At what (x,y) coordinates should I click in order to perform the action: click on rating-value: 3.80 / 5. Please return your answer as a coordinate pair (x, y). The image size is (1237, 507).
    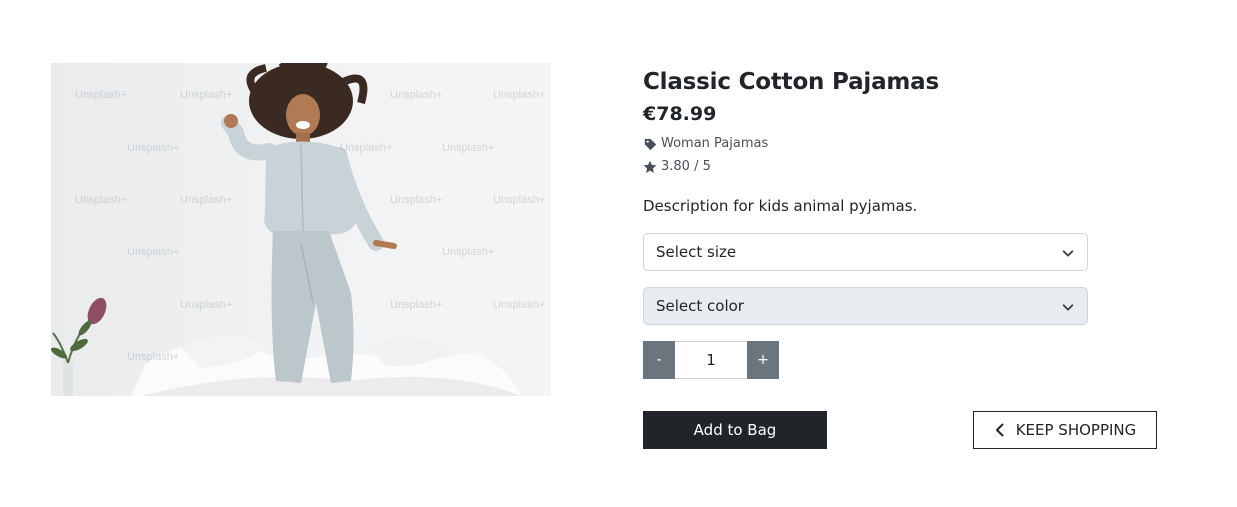
    Looking at the image, I should click on (686, 166).